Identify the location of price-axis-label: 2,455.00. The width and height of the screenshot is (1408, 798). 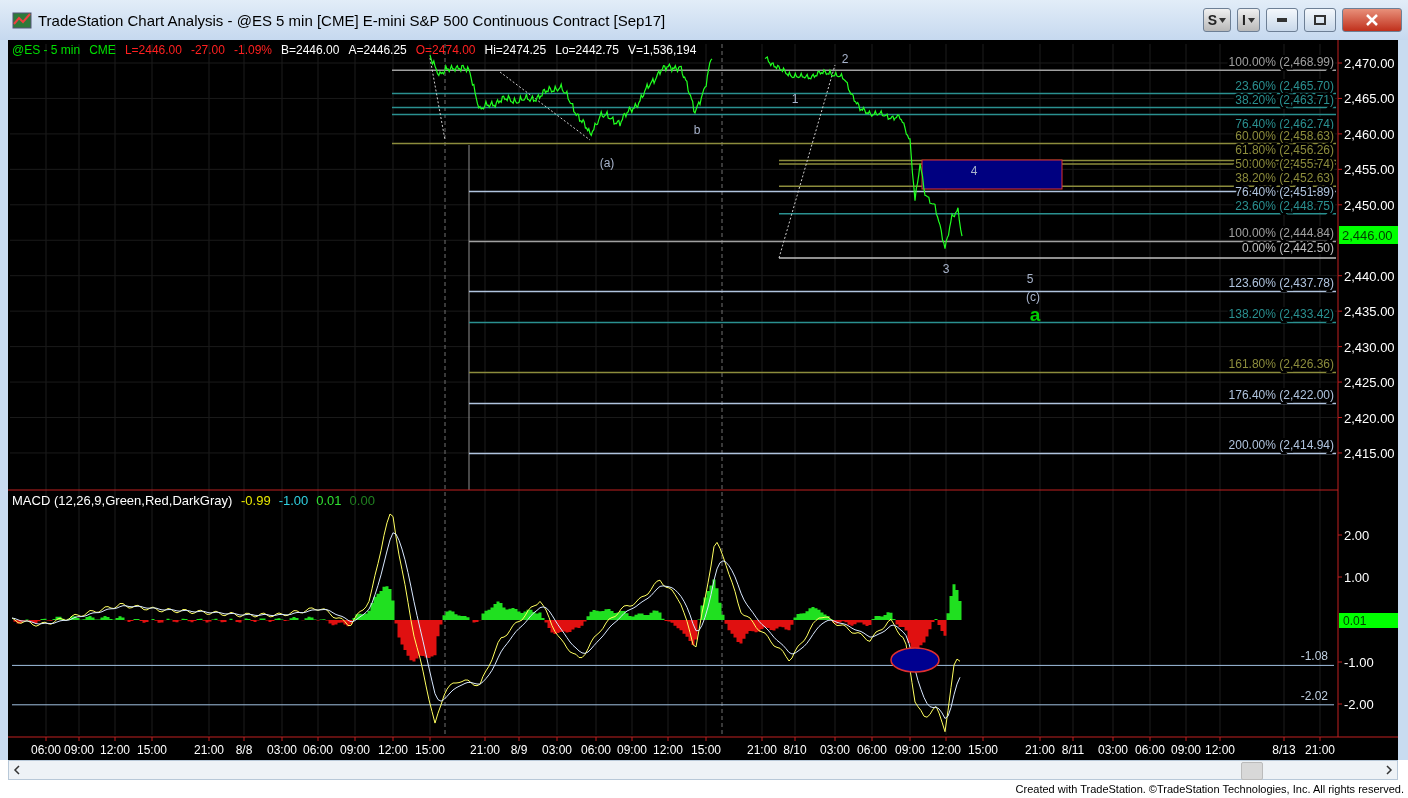
(1369, 170).